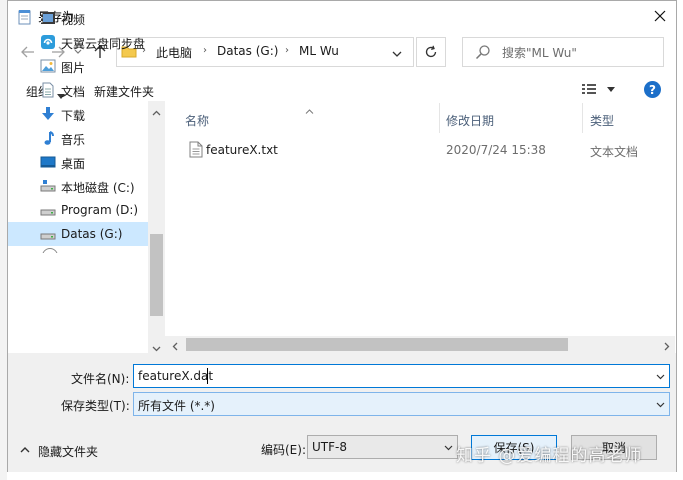 This screenshot has width=683, height=480. What do you see at coordinates (496, 150) in the screenshot?
I see `file-modified-date: 2020/7/24 15:38` at bounding box center [496, 150].